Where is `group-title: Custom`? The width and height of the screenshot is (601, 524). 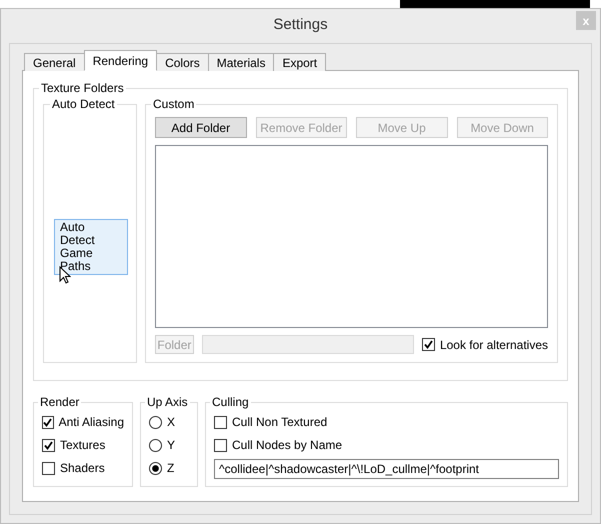 group-title: Custom is located at coordinates (174, 104).